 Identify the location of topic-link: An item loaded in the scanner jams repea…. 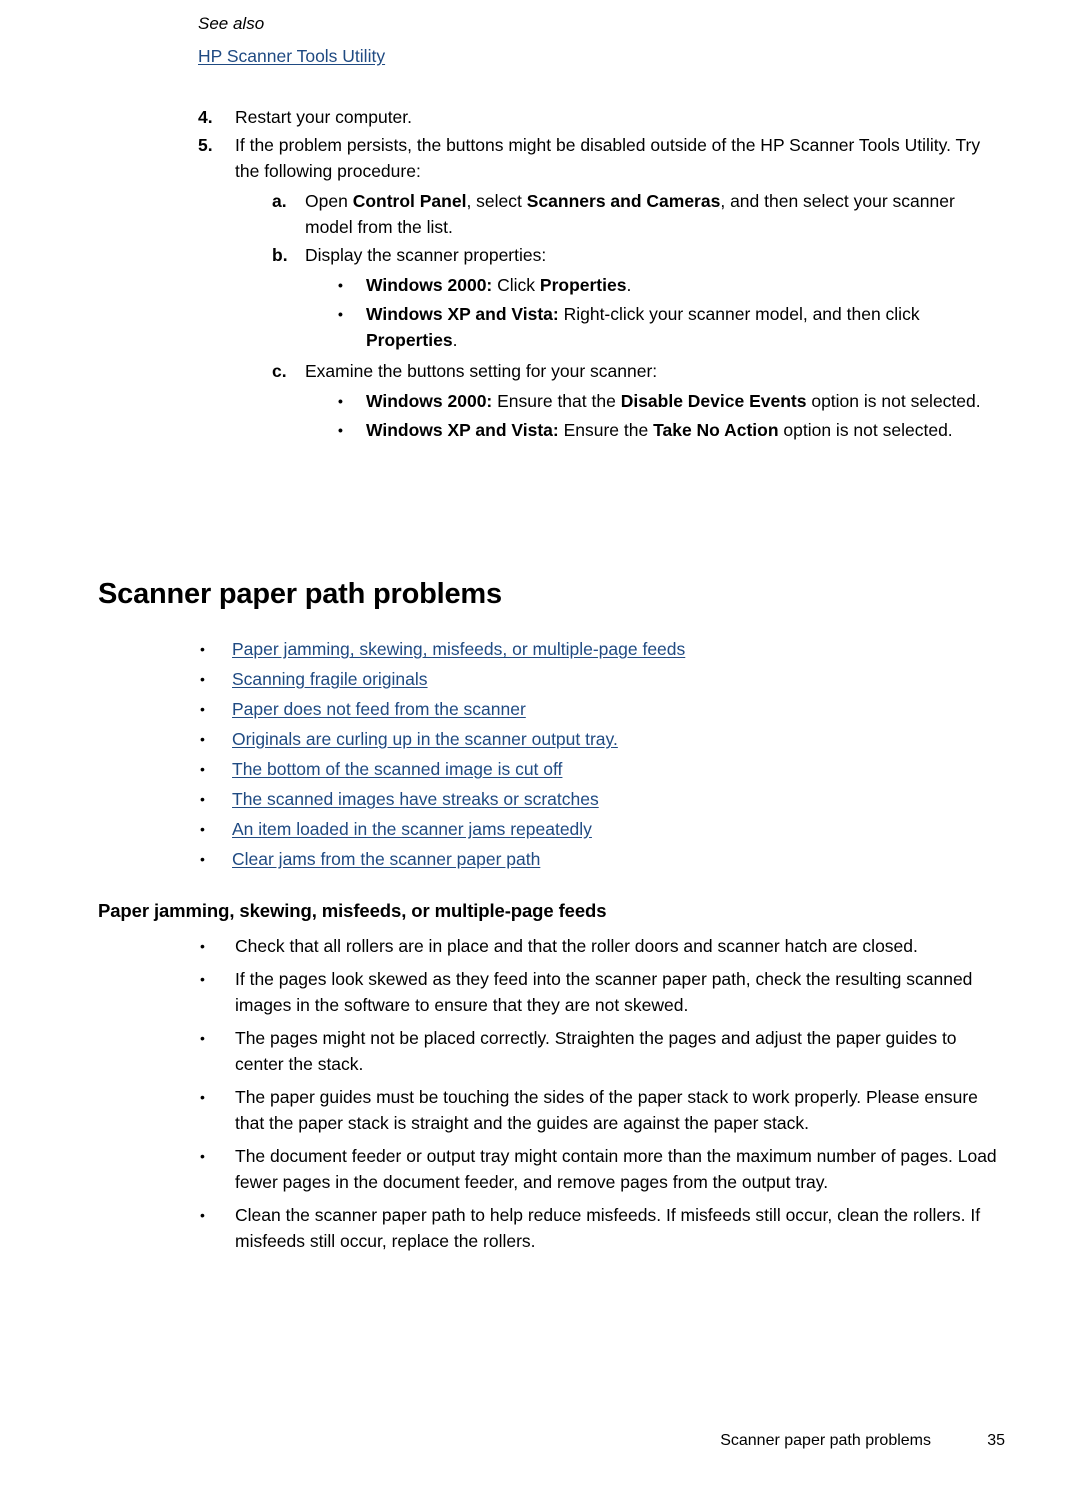
(412, 829).